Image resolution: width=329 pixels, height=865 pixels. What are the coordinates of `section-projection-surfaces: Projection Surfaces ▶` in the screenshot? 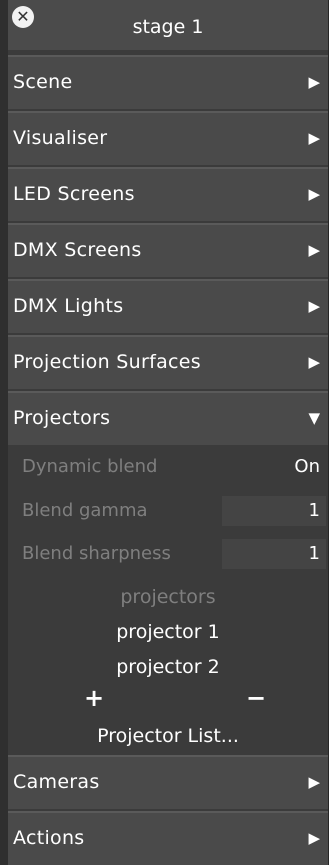 It's located at (168, 362).